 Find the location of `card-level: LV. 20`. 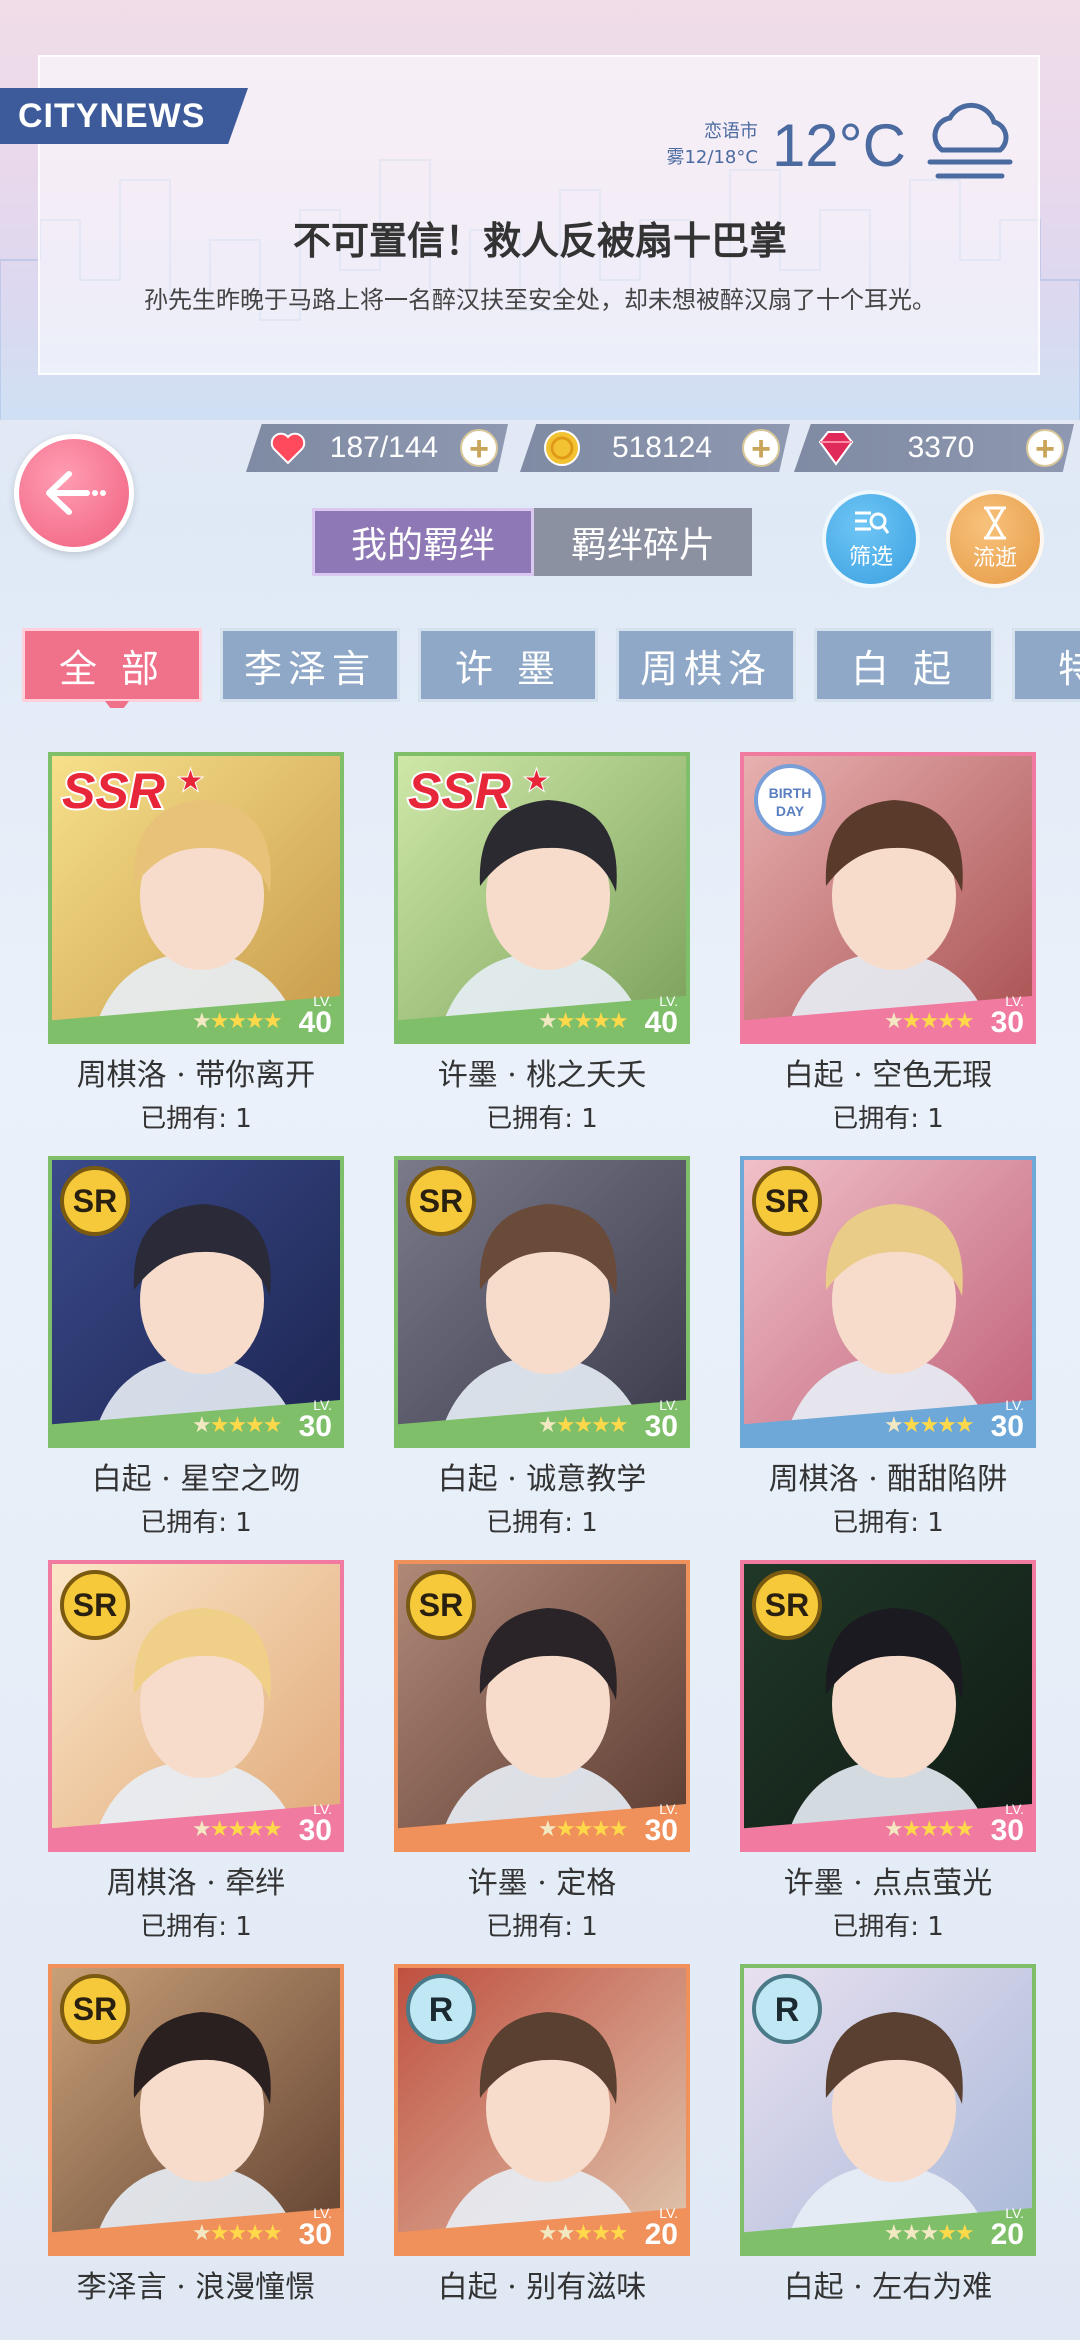

card-level: LV. 20 is located at coordinates (1007, 2228).